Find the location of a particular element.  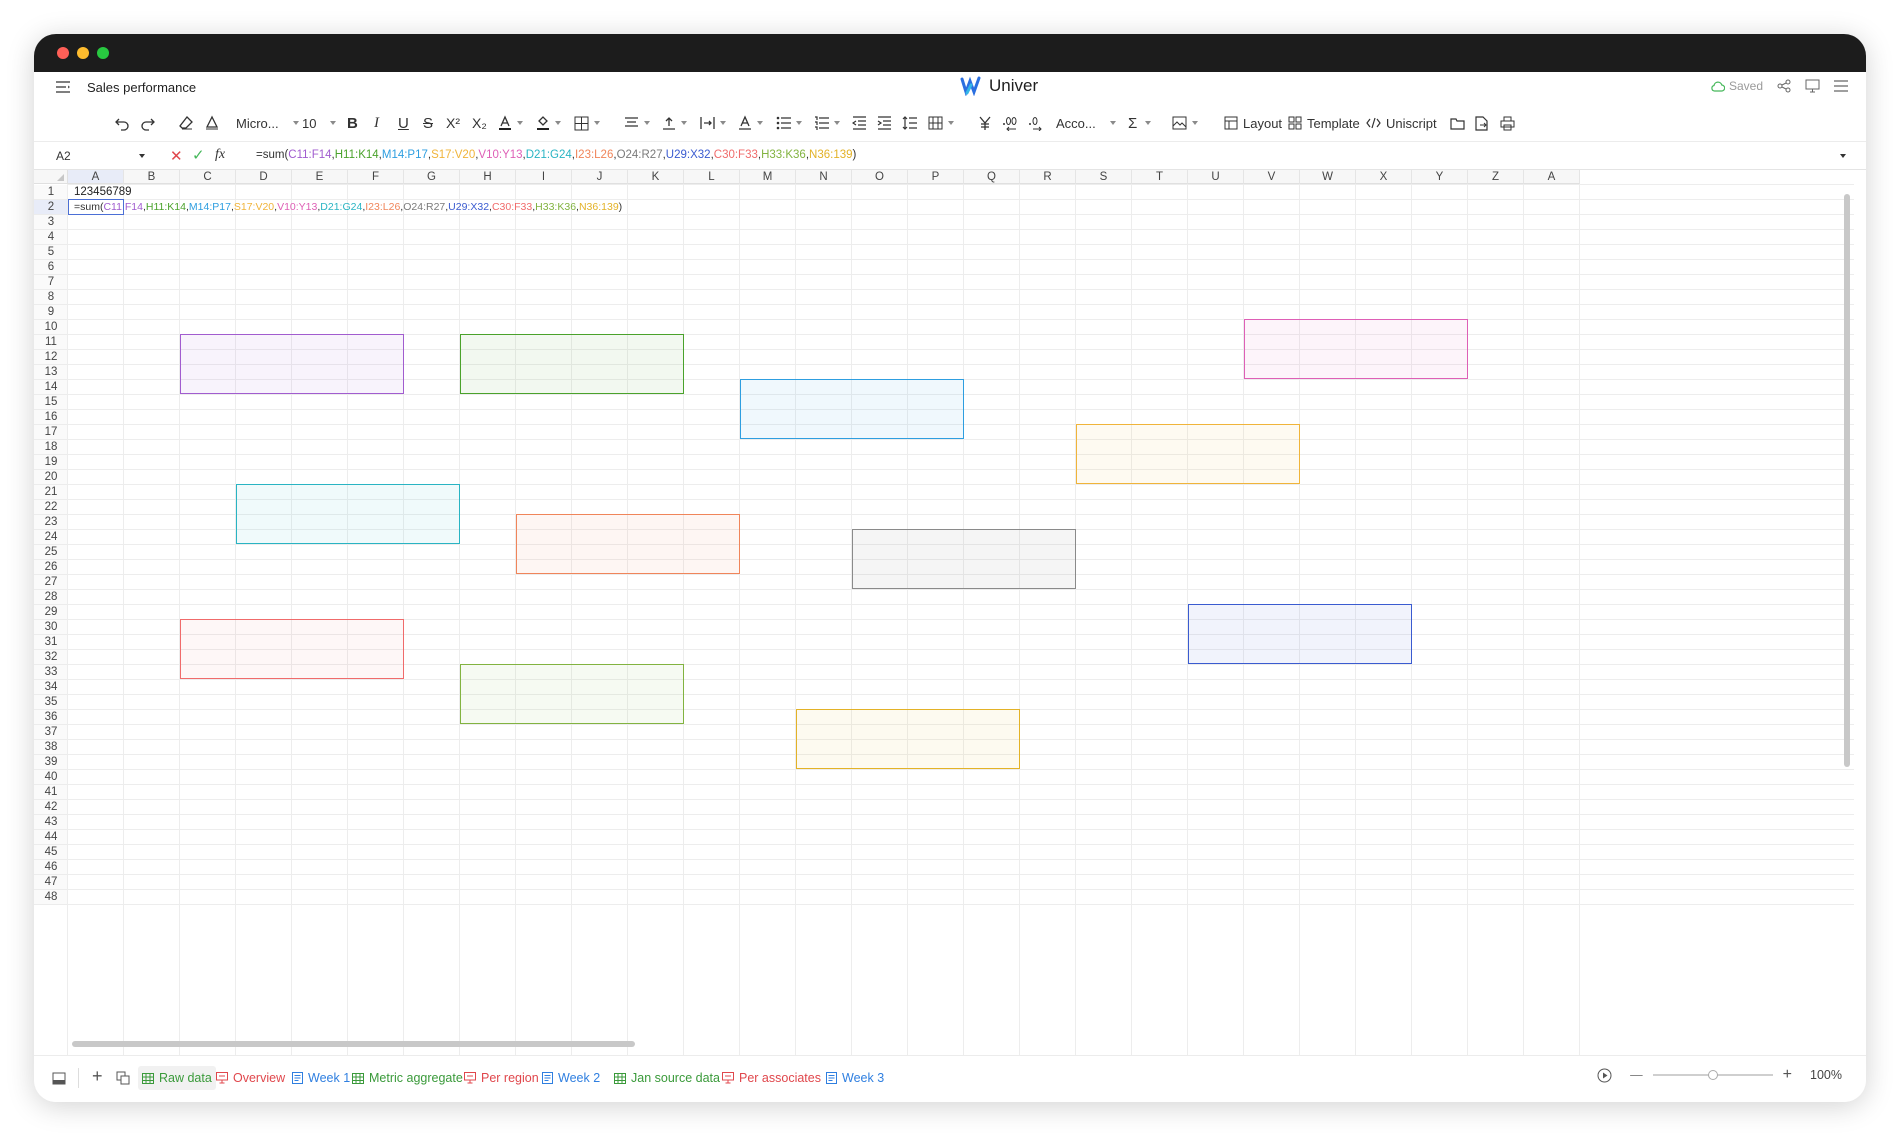

row-header: 39 is located at coordinates (51, 762).